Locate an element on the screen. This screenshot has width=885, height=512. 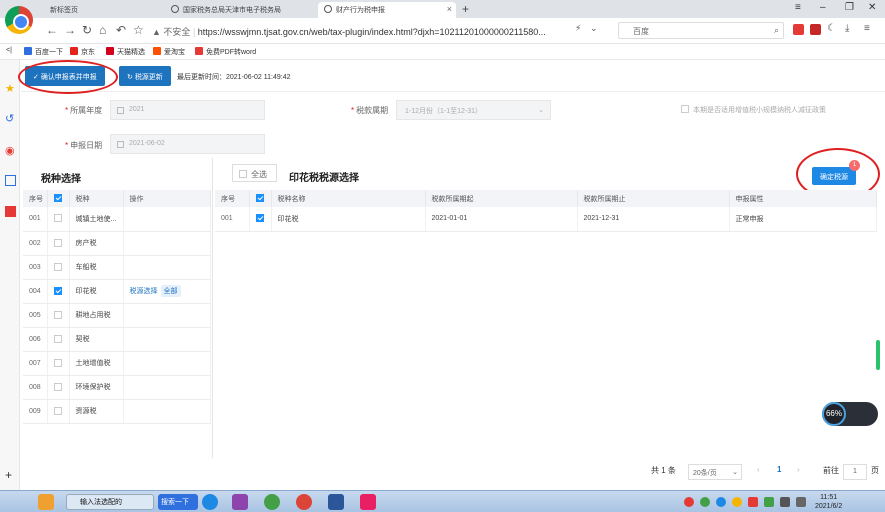
search-input: 百度 ⌕ is located at coordinates (701, 30).